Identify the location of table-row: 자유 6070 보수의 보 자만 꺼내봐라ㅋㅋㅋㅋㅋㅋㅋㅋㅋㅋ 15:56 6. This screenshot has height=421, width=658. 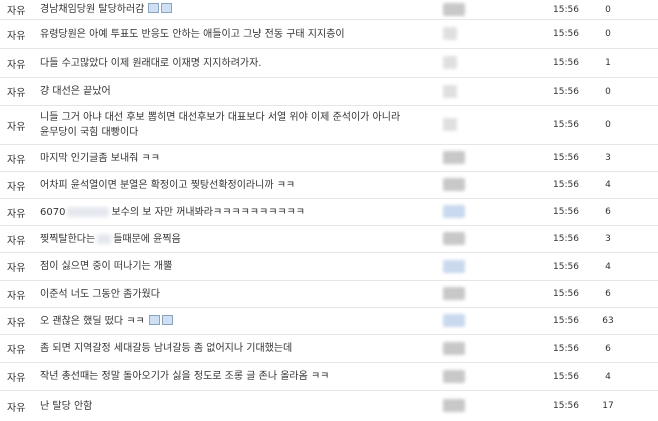
(329, 212).